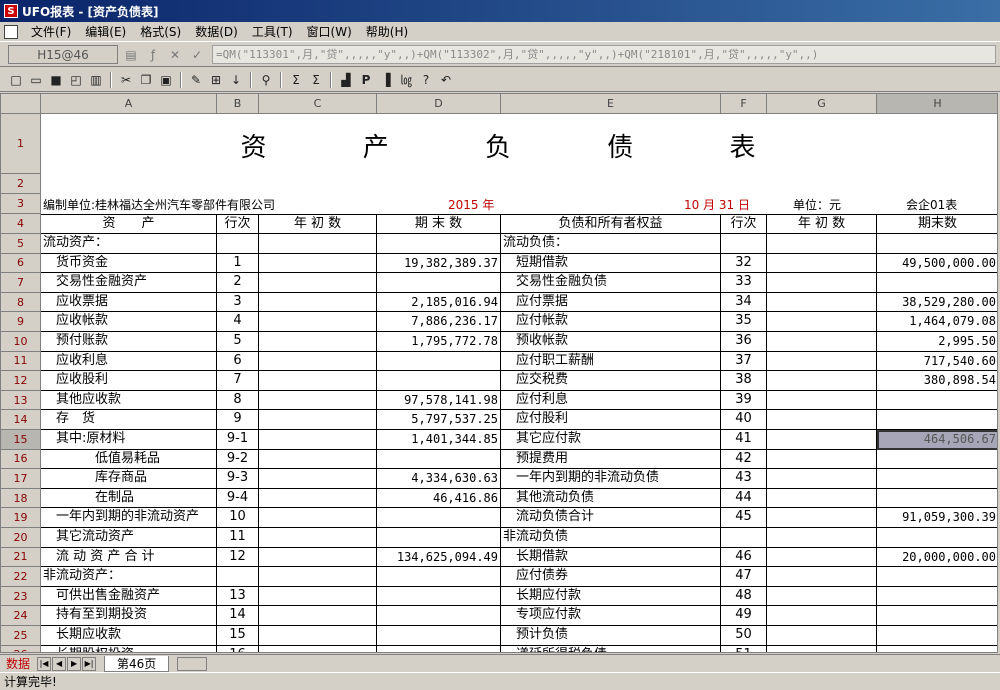  Describe the element at coordinates (744, 498) in the screenshot. I see `table-cell: 44` at that location.